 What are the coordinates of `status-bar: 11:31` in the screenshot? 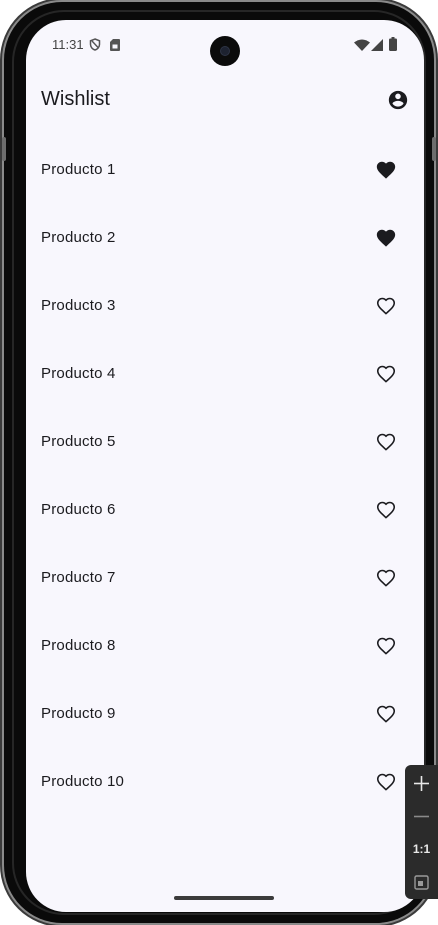 It's located at (225, 46).